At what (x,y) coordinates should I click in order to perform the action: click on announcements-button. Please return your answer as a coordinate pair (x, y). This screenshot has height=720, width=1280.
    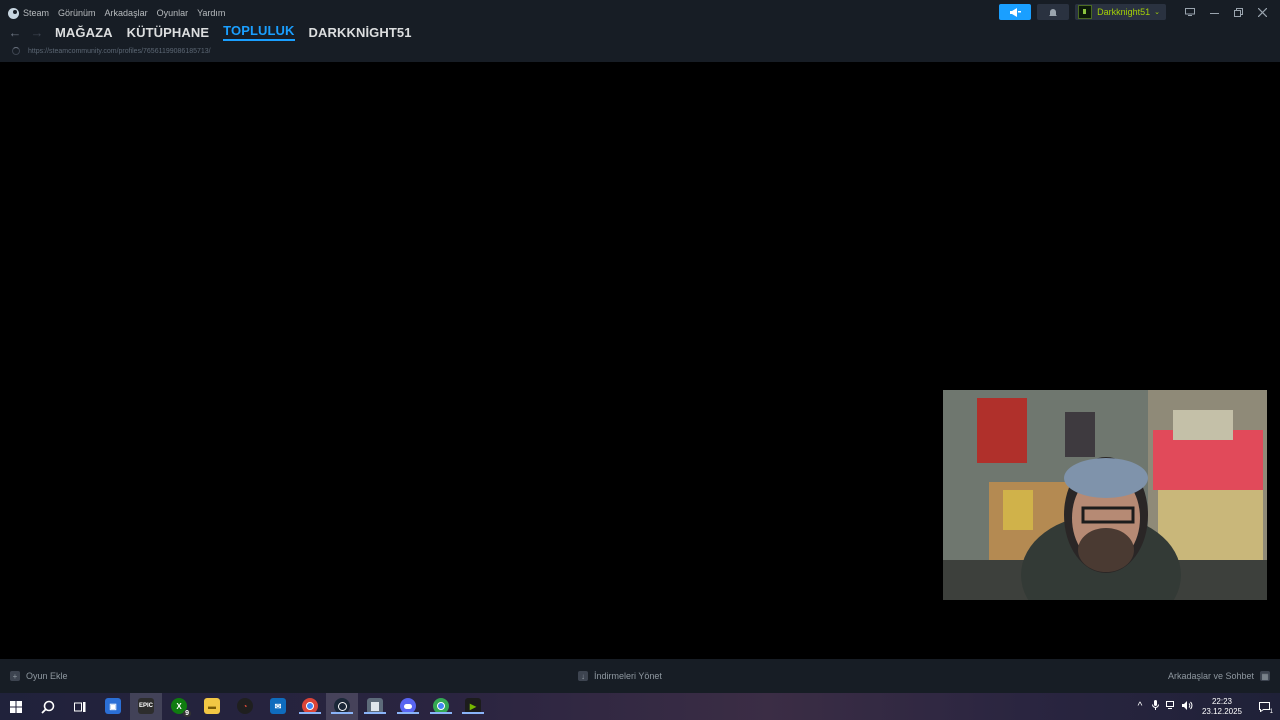
    Looking at the image, I should click on (1015, 12).